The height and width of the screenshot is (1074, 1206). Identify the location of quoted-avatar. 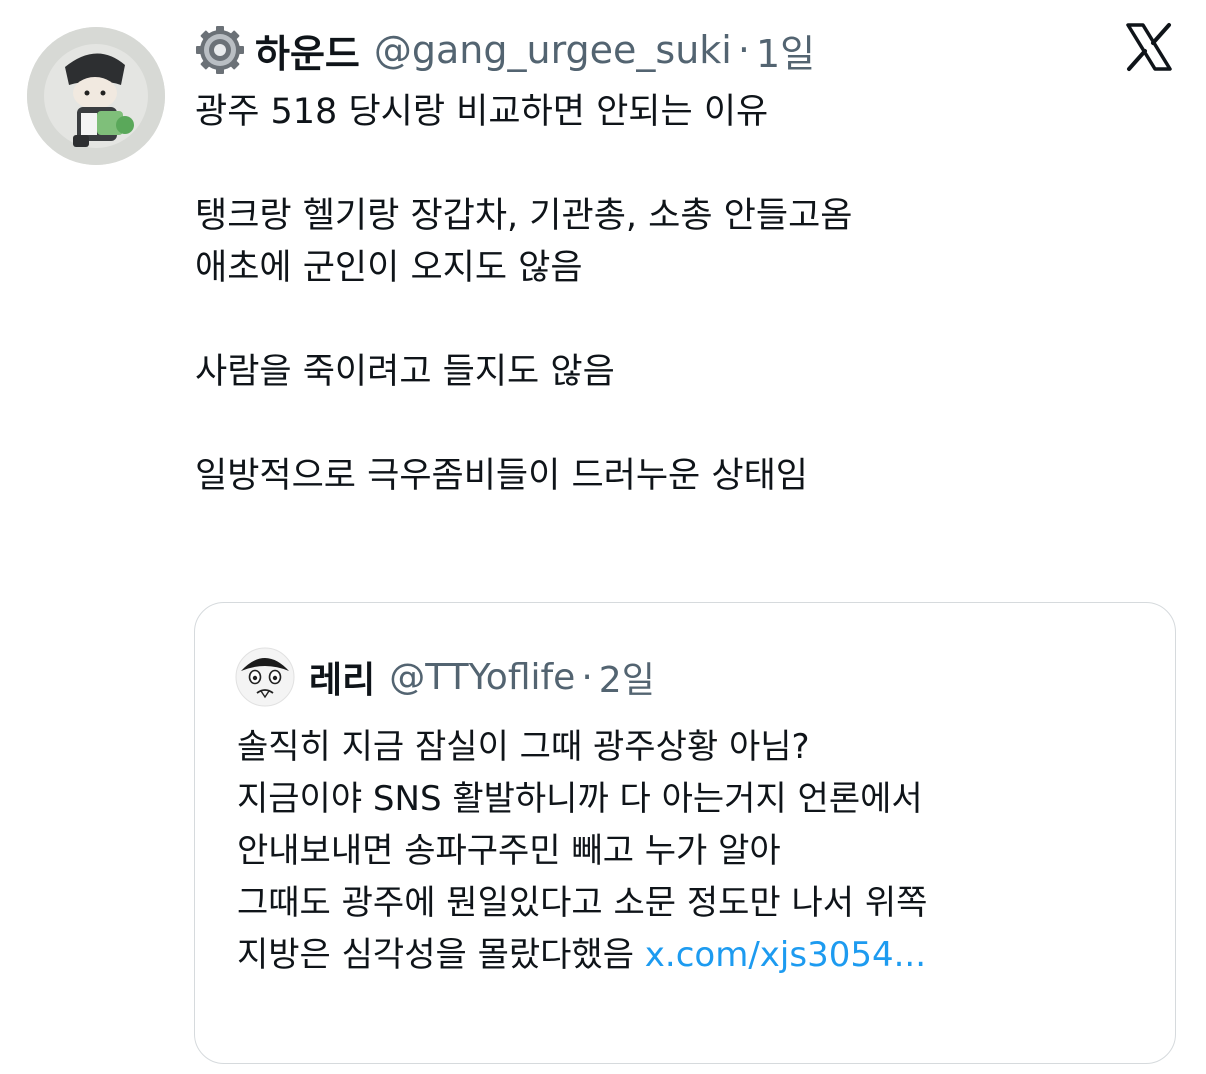
(265, 677).